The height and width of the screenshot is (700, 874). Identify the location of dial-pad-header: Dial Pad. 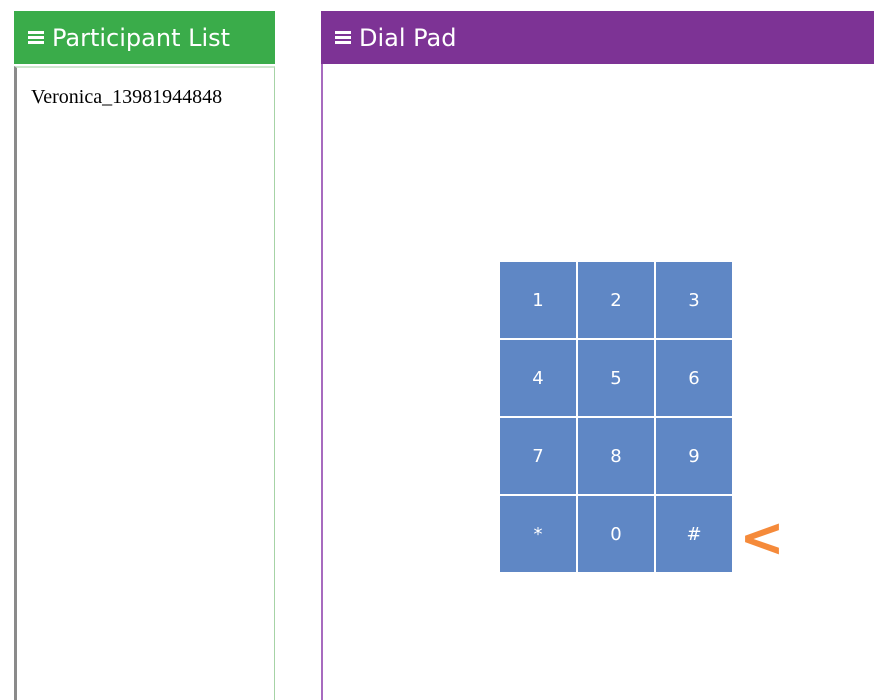
(597, 37).